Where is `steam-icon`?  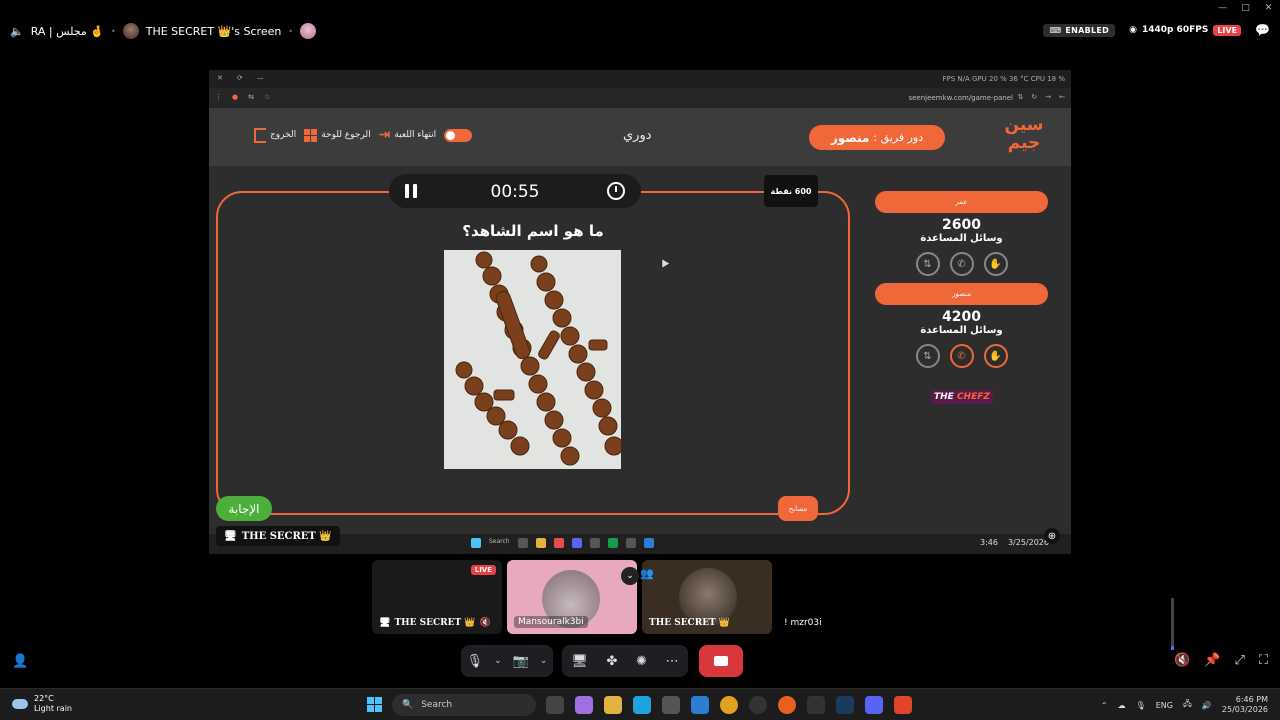
steam-icon is located at coordinates (845, 705).